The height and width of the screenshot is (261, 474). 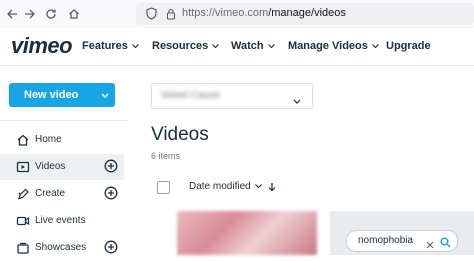 I want to click on browser-toolbar: https://vimeo.com/manage/videos, so click(x=237, y=14).